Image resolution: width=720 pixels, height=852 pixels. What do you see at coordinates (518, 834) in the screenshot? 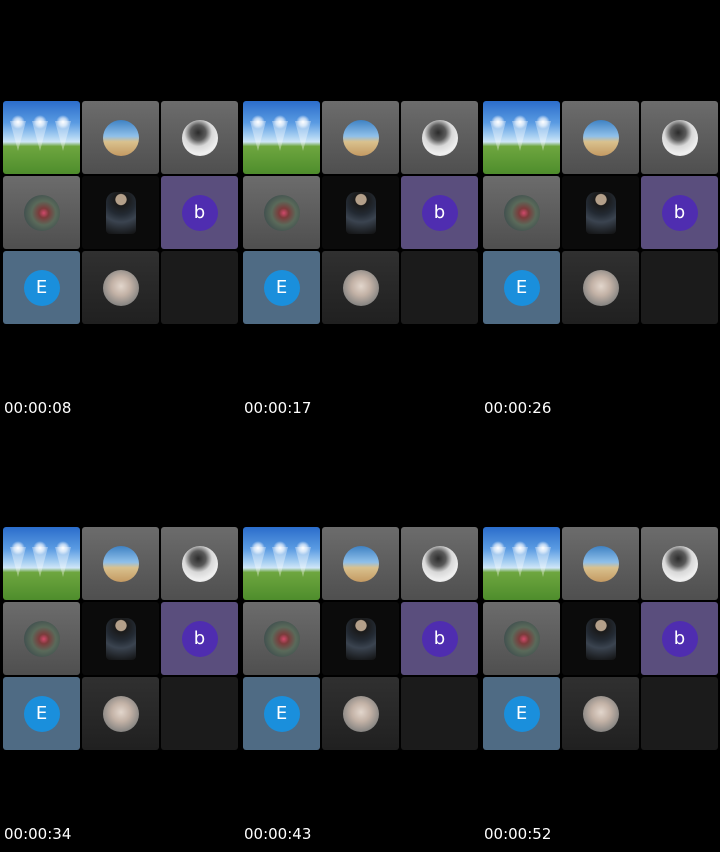
I see `frame-timestamp: 00:00:52` at bounding box center [518, 834].